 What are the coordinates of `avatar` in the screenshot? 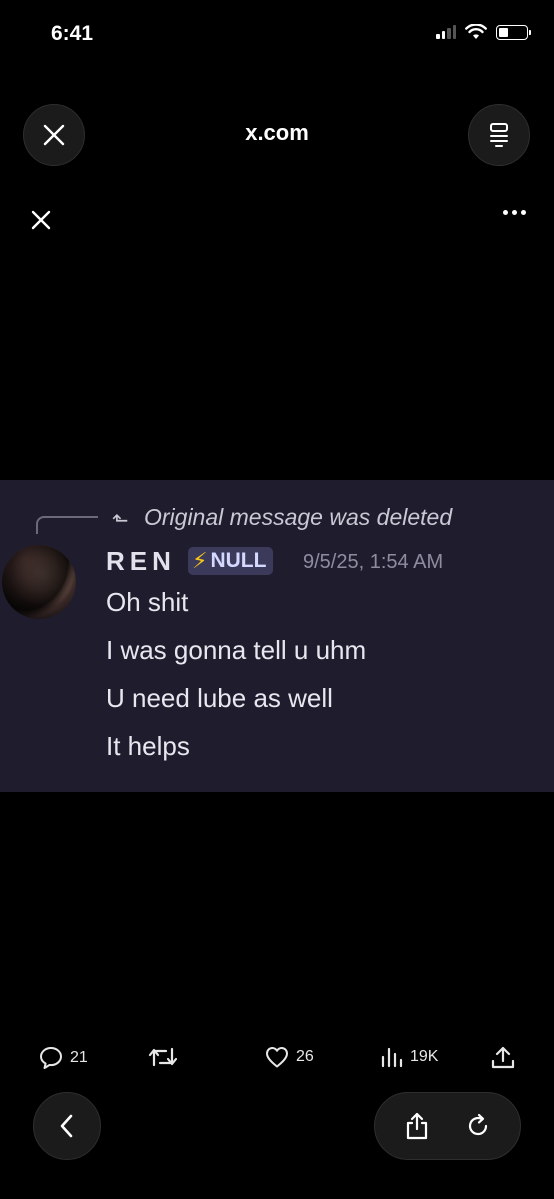 It's located at (39, 582).